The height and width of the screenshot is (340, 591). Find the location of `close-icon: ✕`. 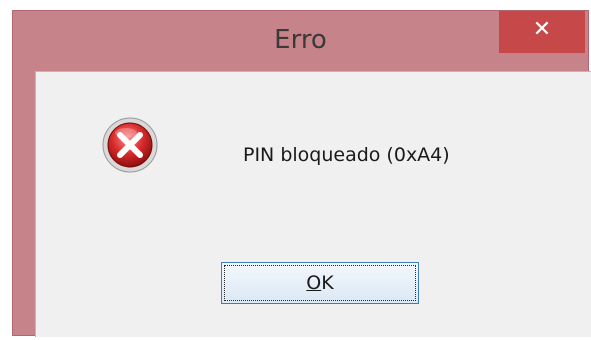

close-icon: ✕ is located at coordinates (542, 29).